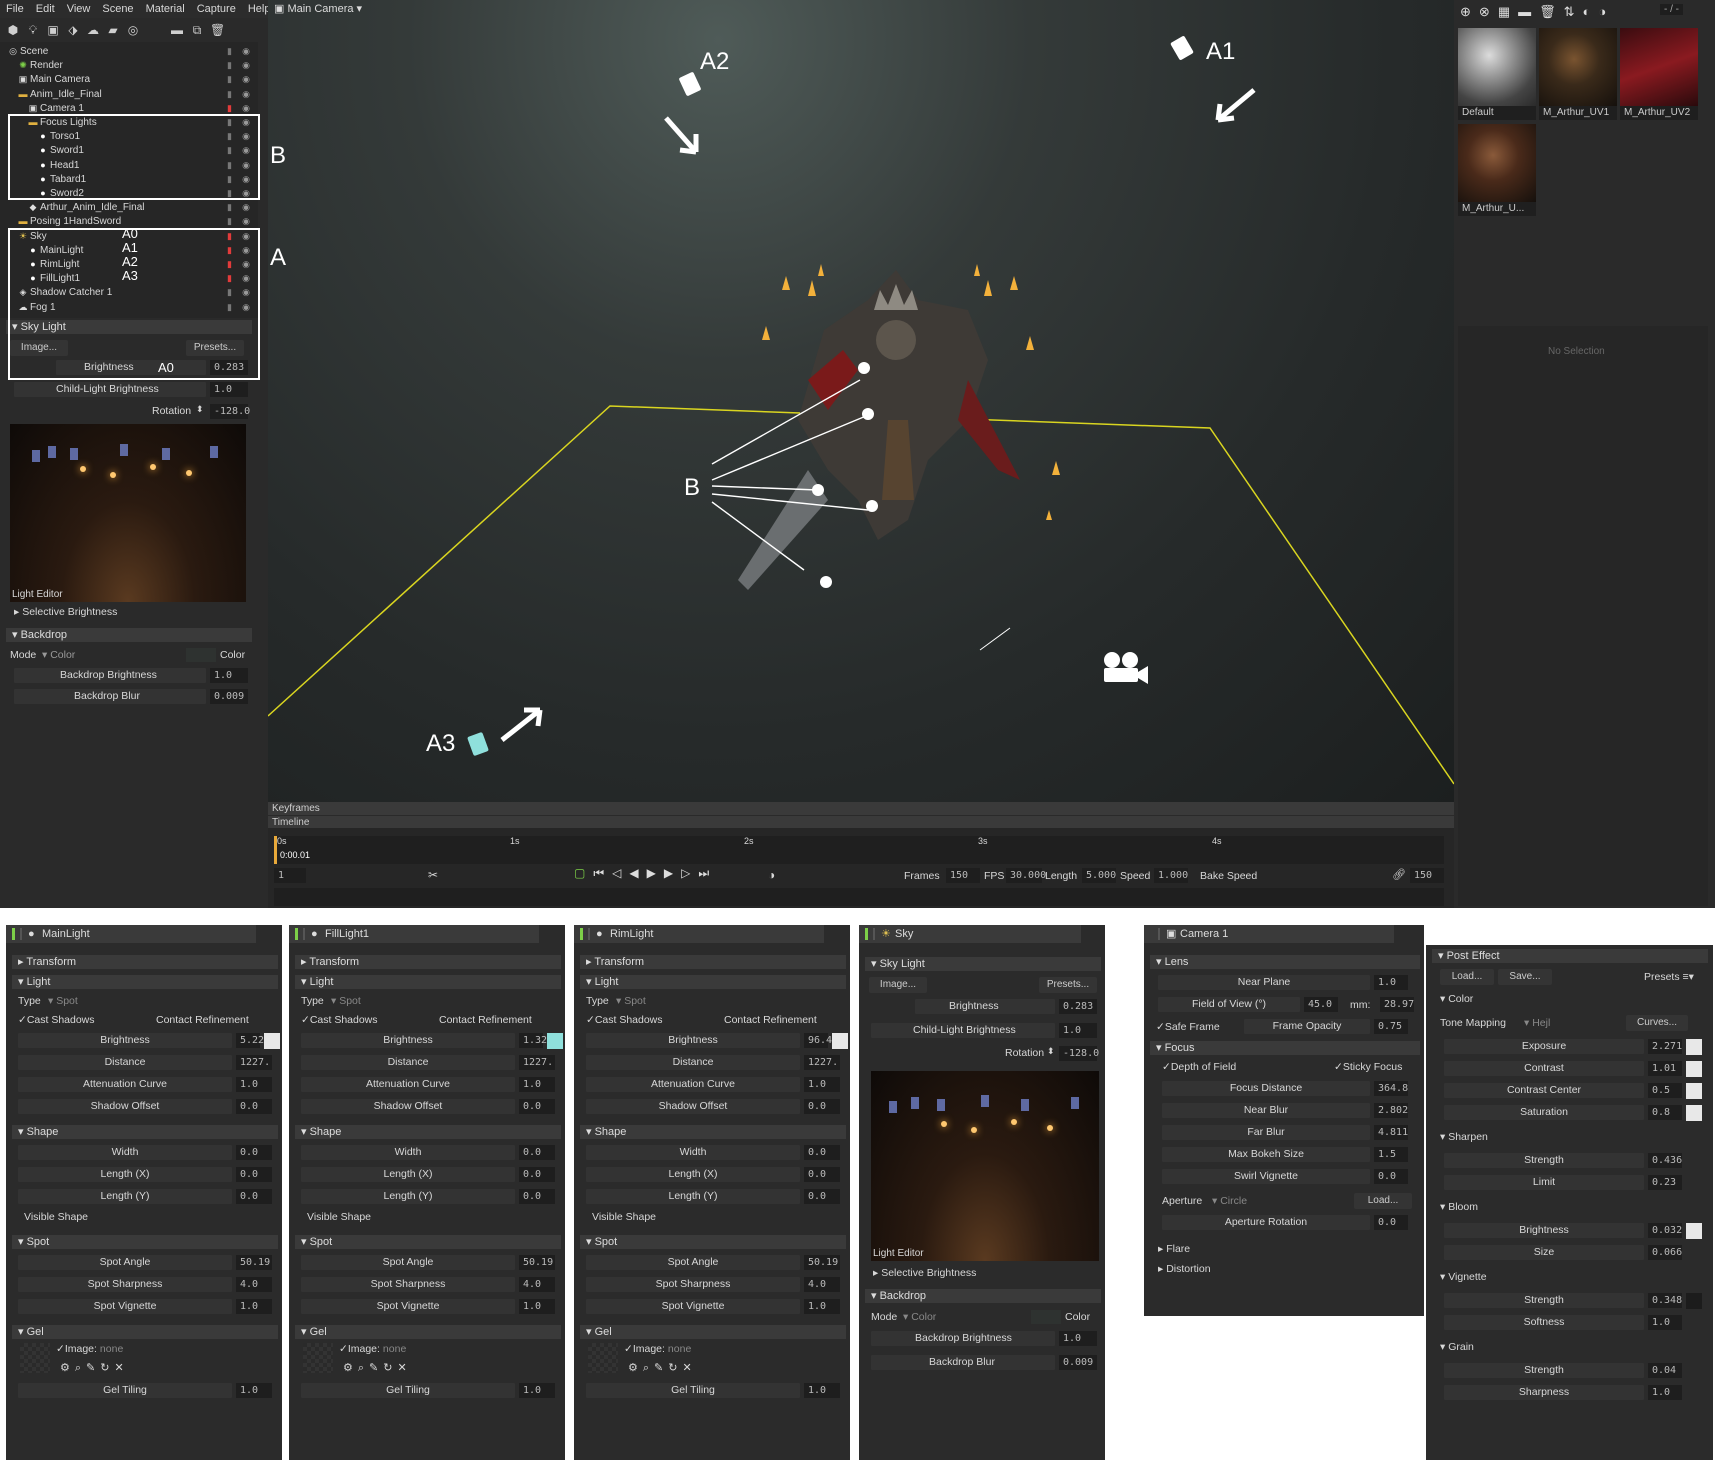 The width and height of the screenshot is (1715, 1462). Describe the element at coordinates (861, 808) in the screenshot. I see `keyframes-bar: Keyframes` at that location.